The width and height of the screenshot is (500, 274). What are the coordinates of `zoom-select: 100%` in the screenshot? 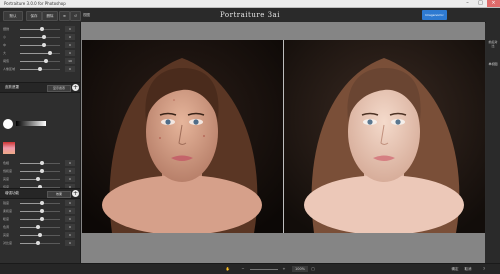 It's located at (300, 269).